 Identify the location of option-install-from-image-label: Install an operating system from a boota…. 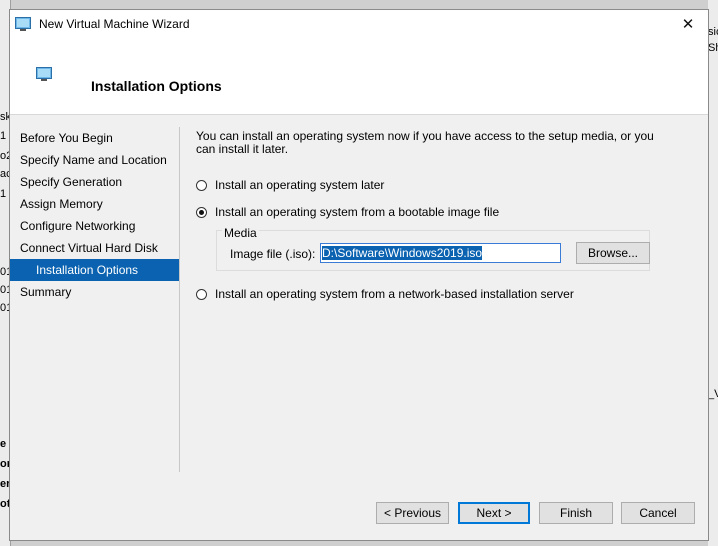
(357, 212).